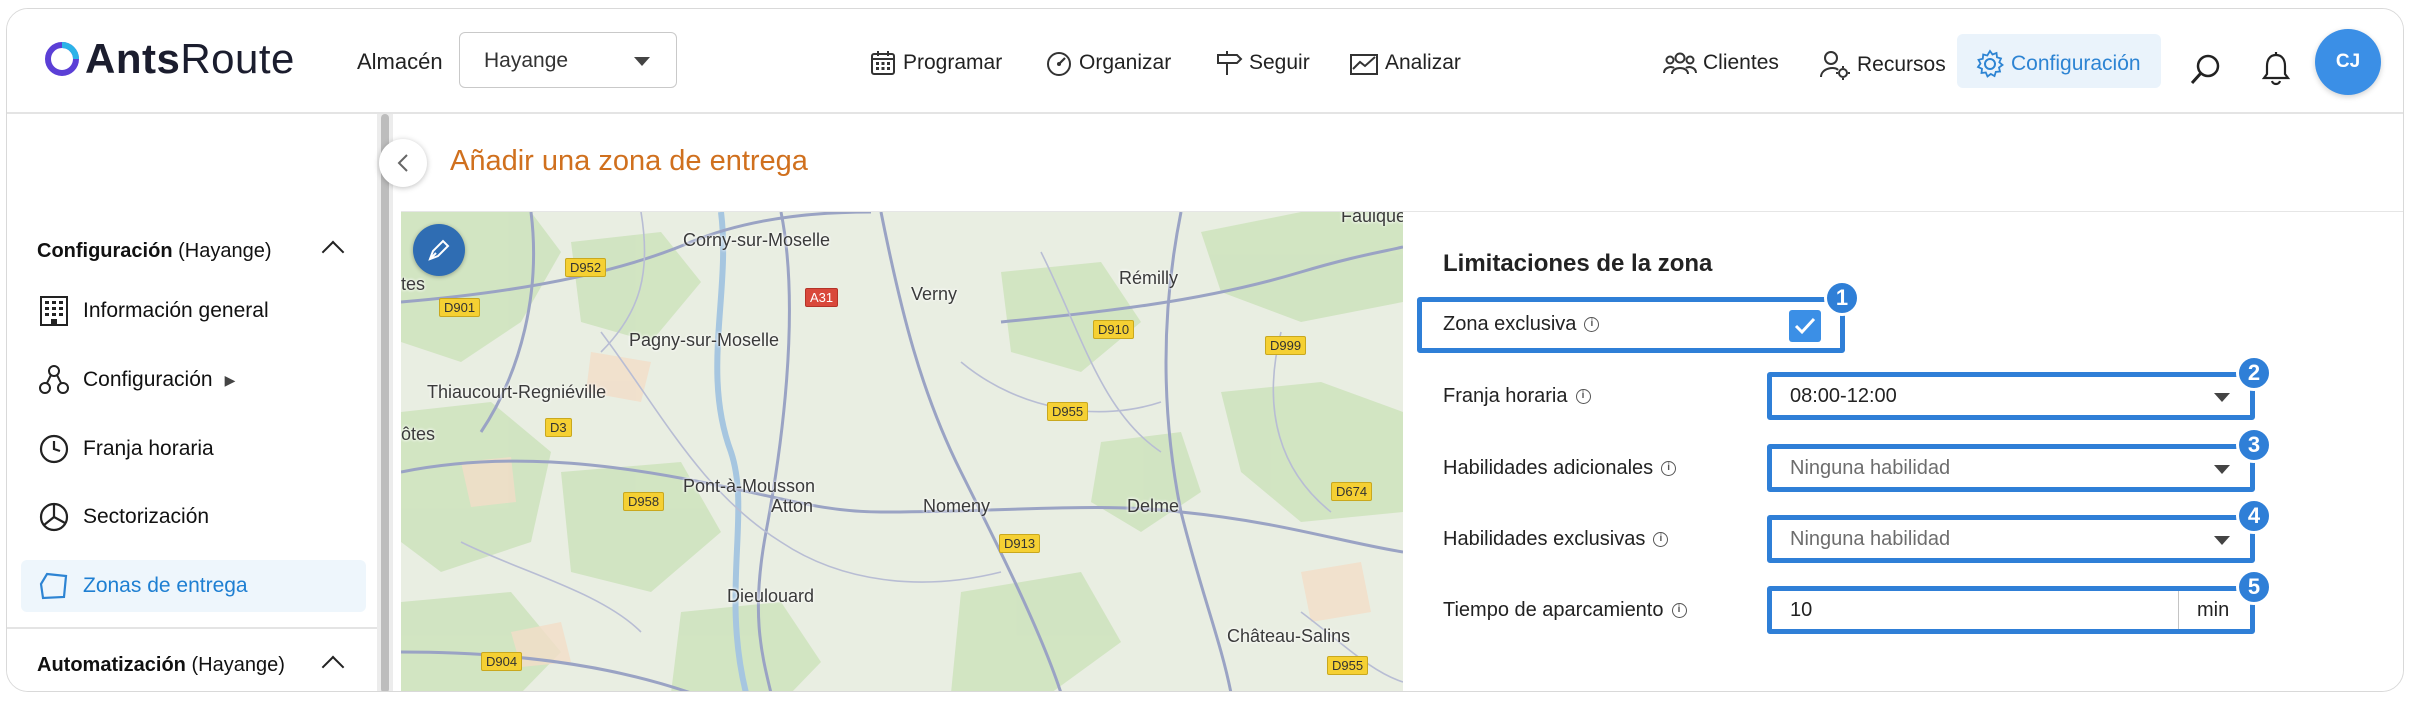 Image resolution: width=2410 pixels, height=701 pixels. What do you see at coordinates (1556, 539) in the screenshot?
I see `exclusive-skills-label: Habilidades exclusivas i` at bounding box center [1556, 539].